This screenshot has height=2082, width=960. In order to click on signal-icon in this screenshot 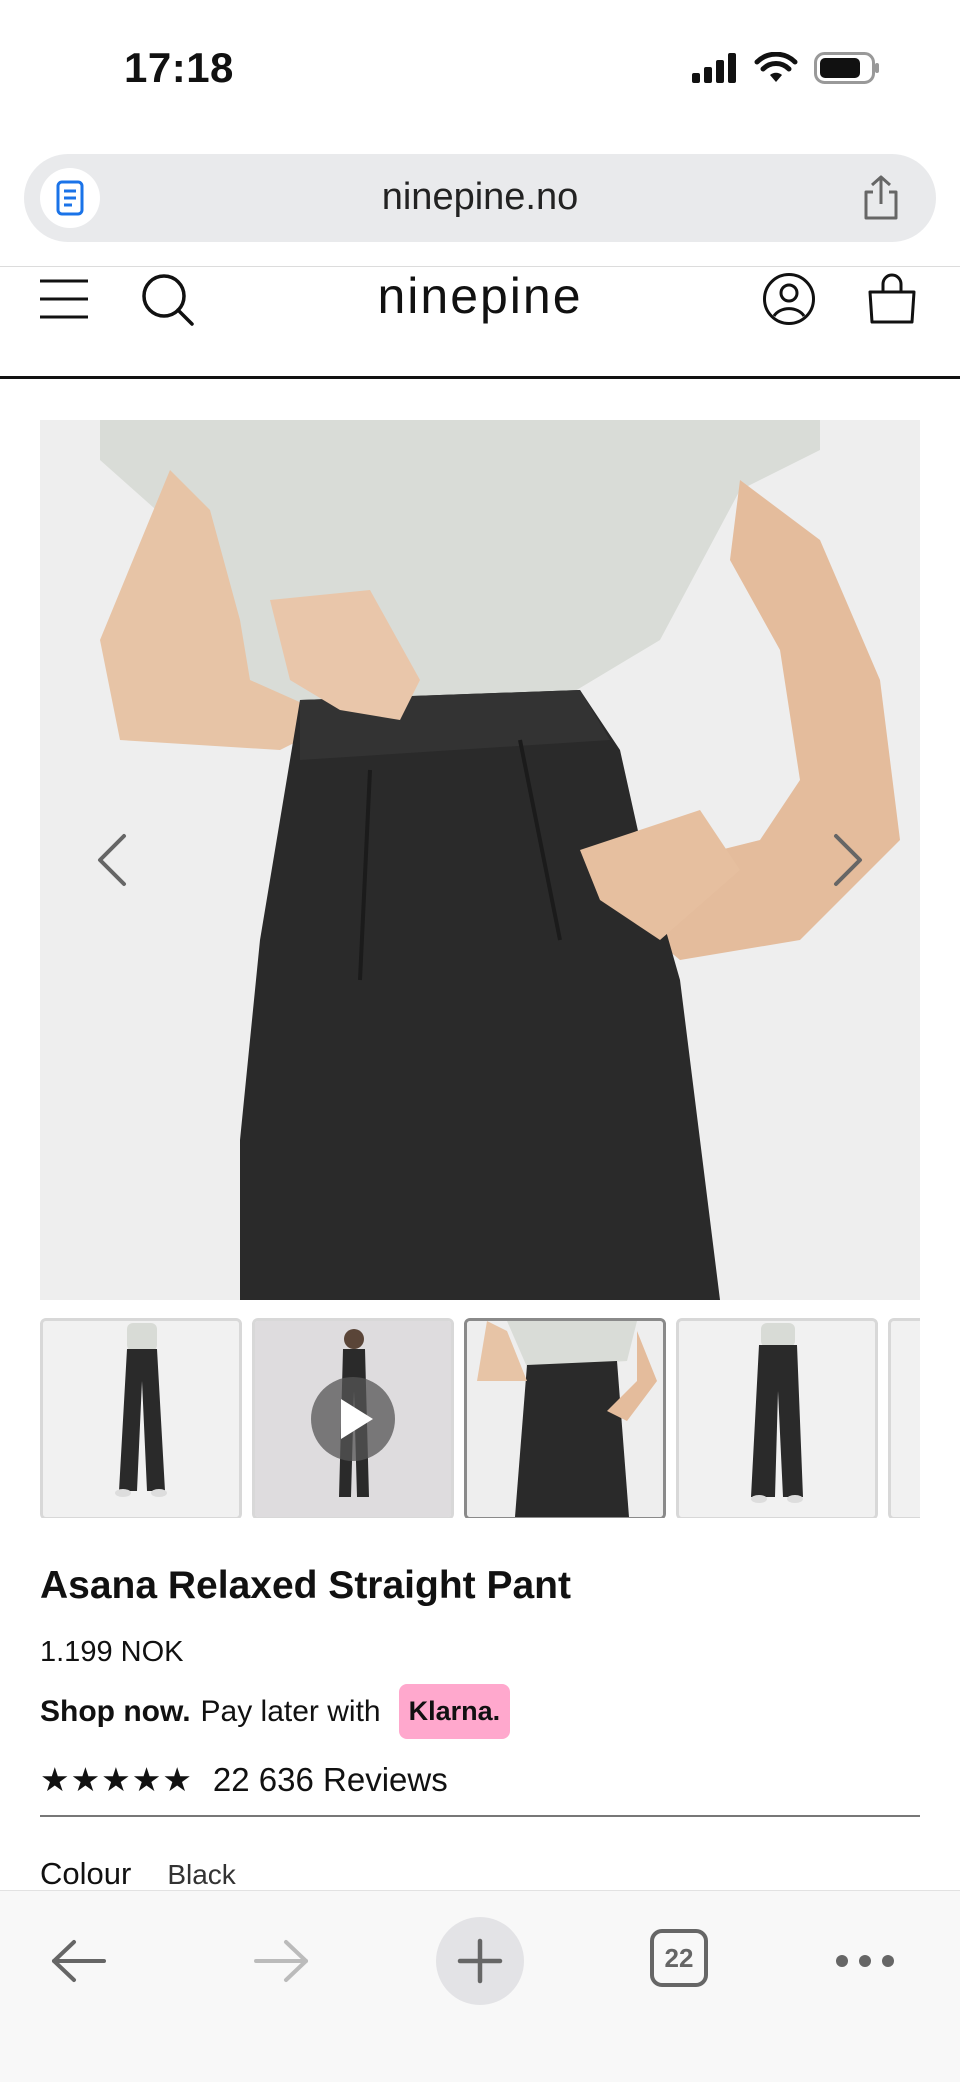, I will do `click(714, 68)`.